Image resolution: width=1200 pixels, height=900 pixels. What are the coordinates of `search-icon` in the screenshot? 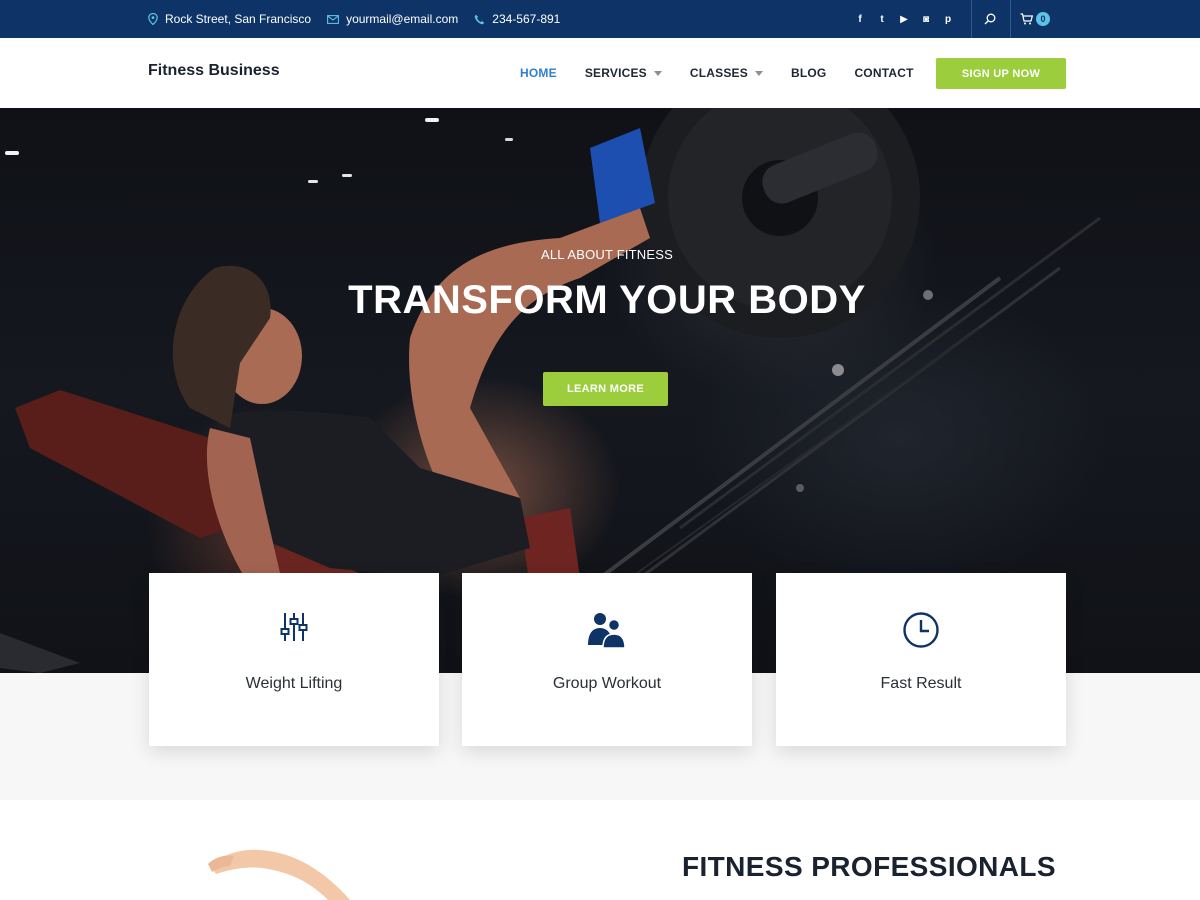 It's located at (990, 19).